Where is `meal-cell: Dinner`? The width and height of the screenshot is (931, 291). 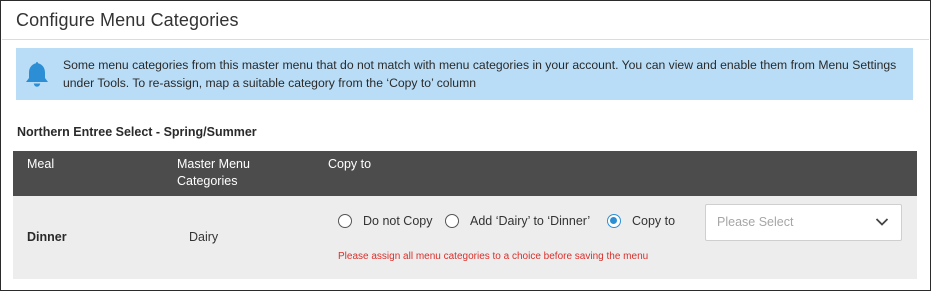
meal-cell: Dinner is located at coordinates (47, 237).